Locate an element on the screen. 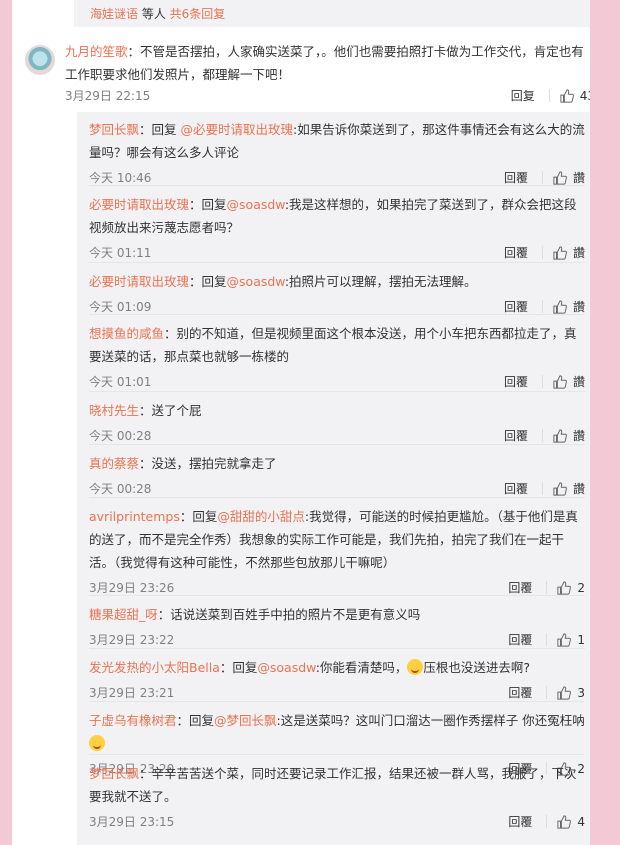  reply-text: 必要时请取出玫瑰：回复@soasdw:拍照片可以理解，摆拍无法理解。 is located at coordinates (337, 281).